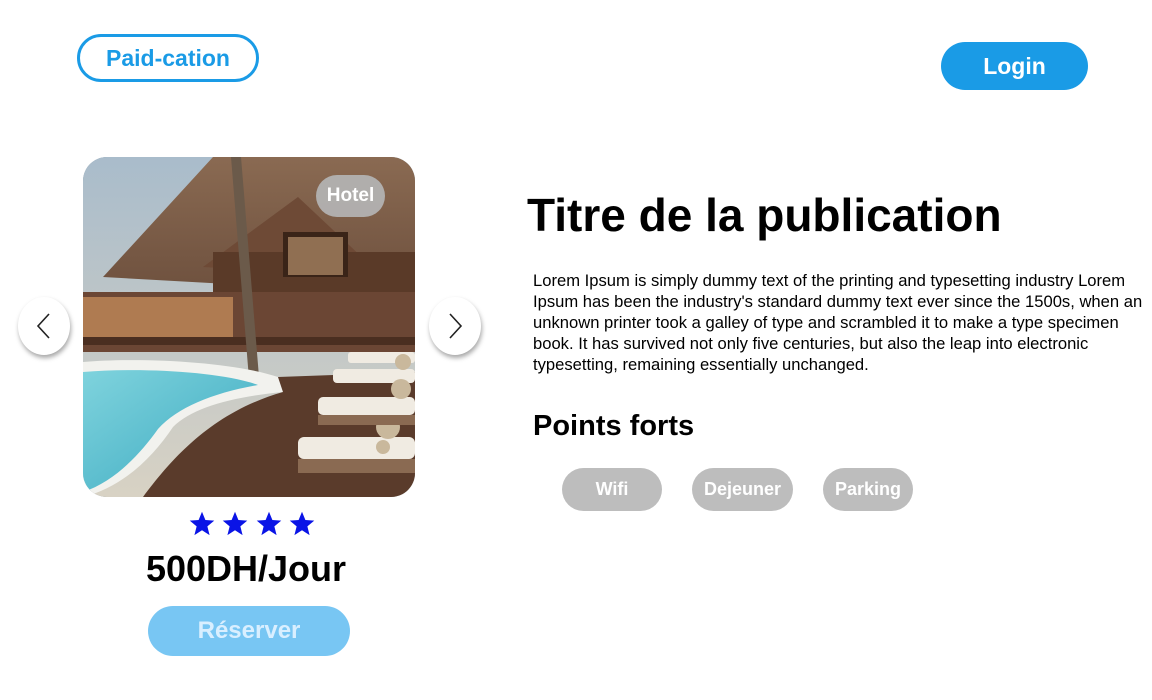 The height and width of the screenshot is (700, 1152). I want to click on chevron-right-icon, so click(456, 326).